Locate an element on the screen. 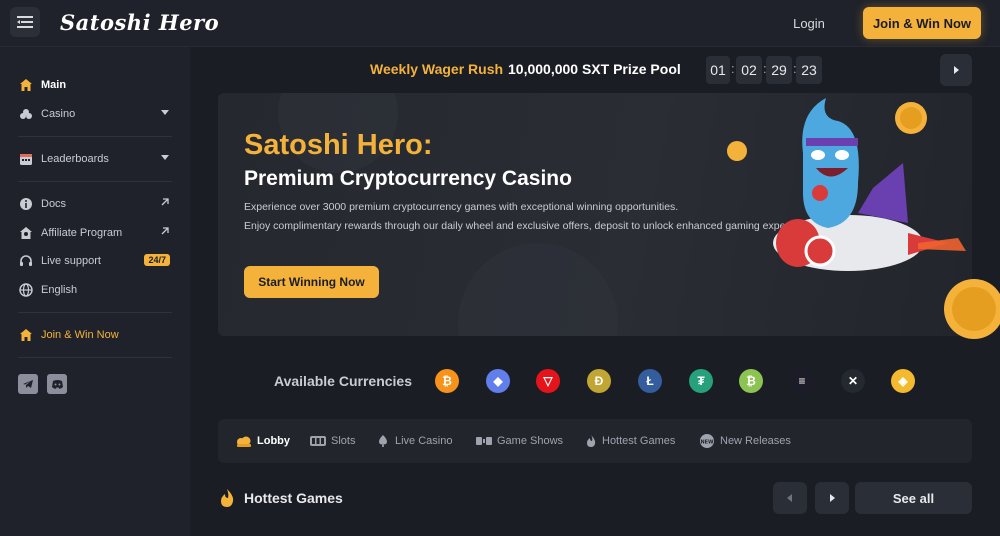  scroll-next-button is located at coordinates (832, 498).